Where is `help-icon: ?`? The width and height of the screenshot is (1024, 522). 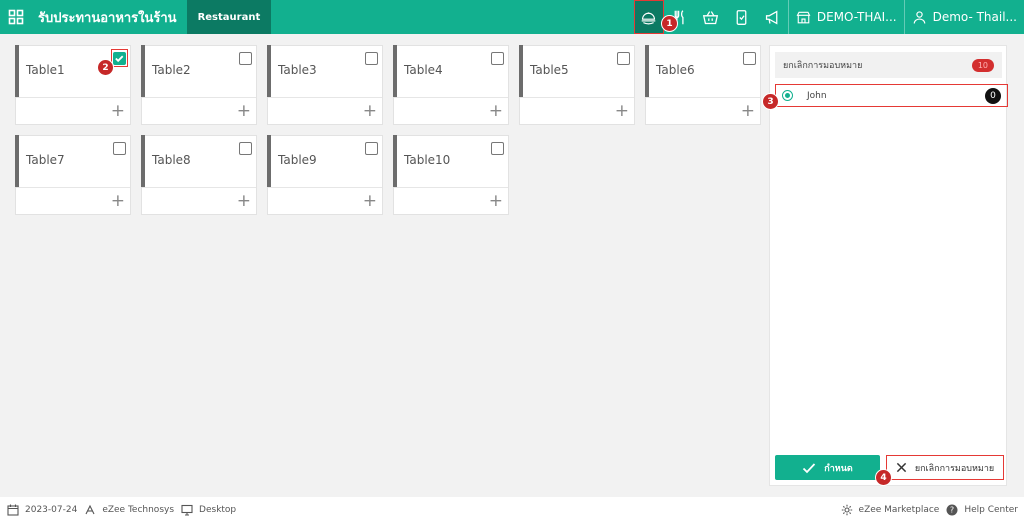 help-icon: ? is located at coordinates (952, 509).